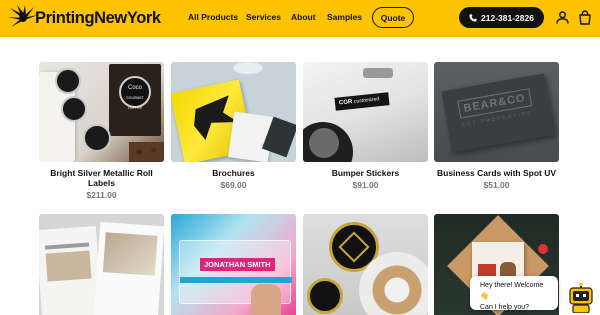 Image resolution: width=600 pixels, height=315 pixels. Describe the element at coordinates (237, 264) in the screenshot. I see `card-name-strip: JONATHAN SMITH` at that location.